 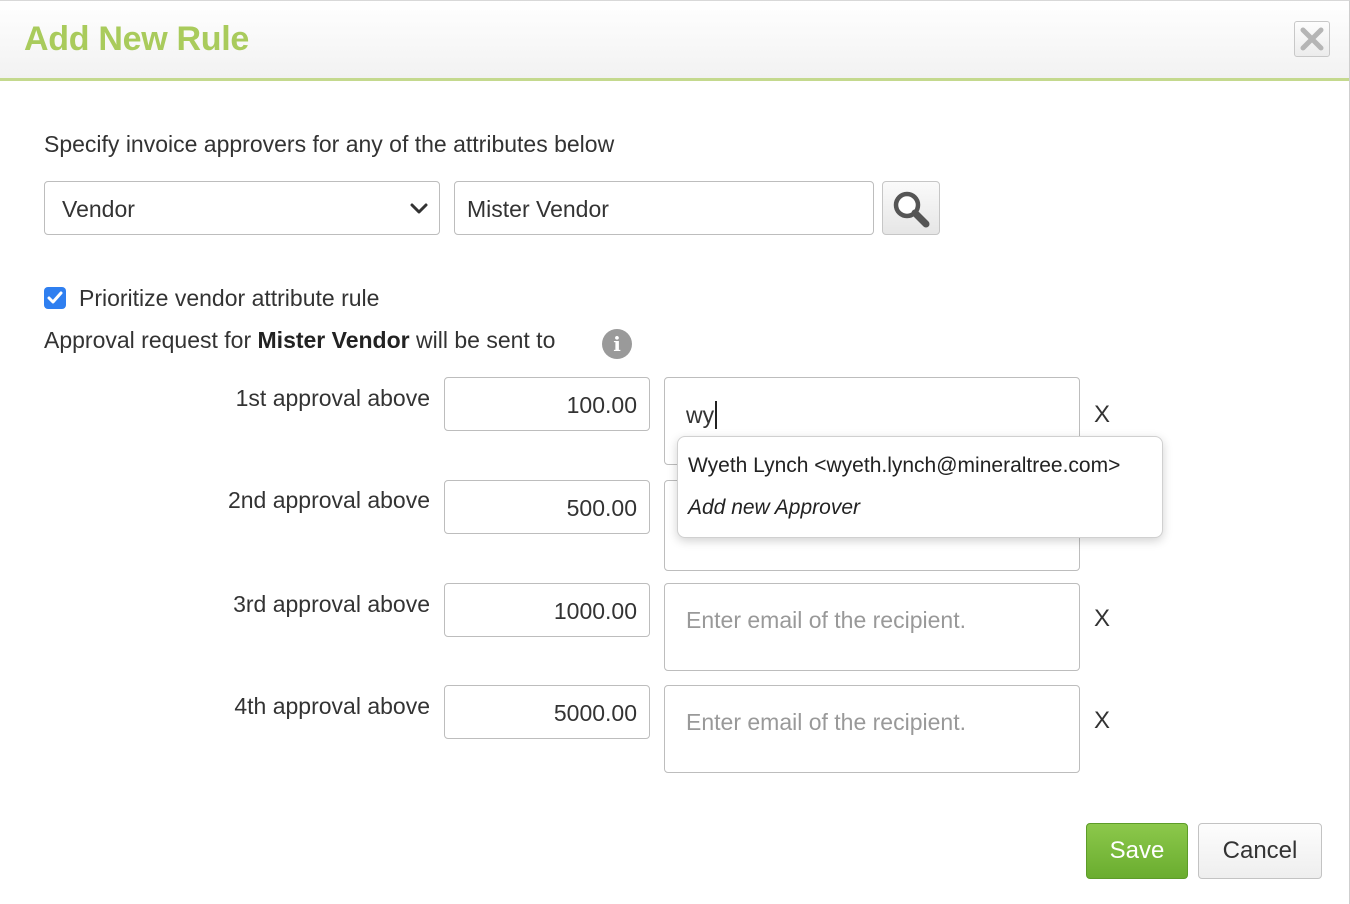 I want to click on approval-label-2: 2nd approval above, so click(x=328, y=500).